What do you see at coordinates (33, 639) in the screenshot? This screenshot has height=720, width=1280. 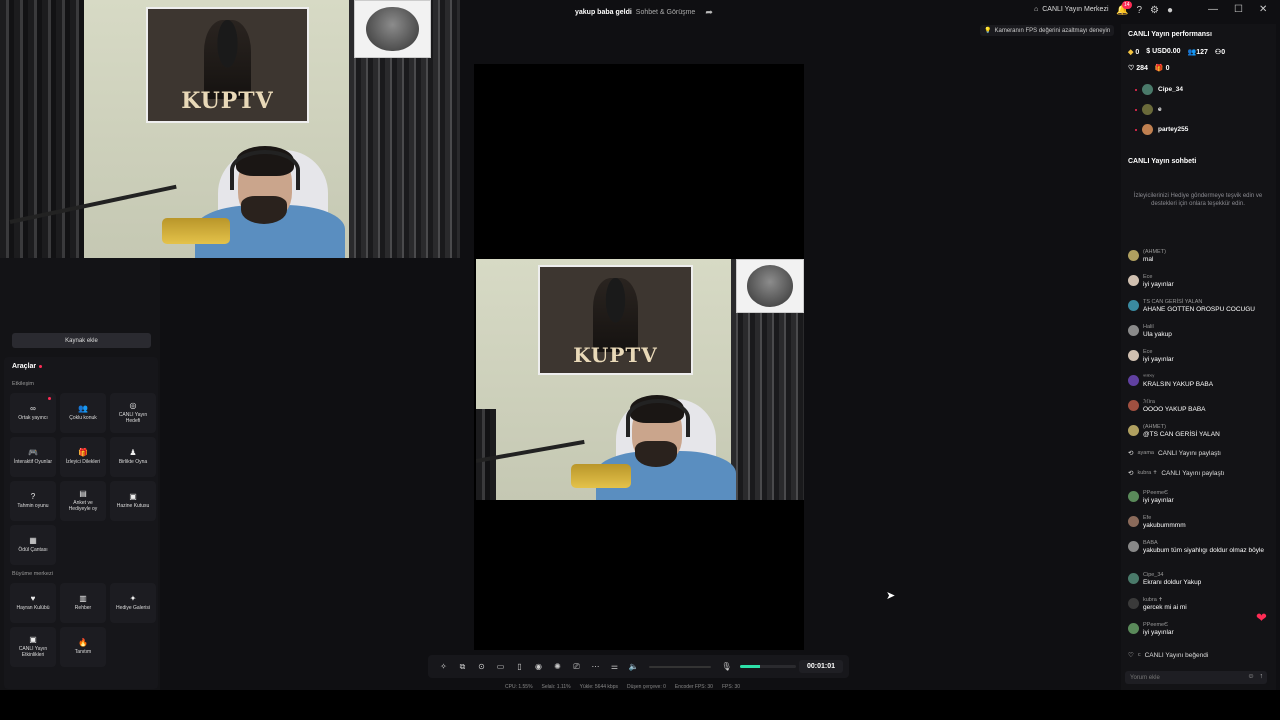 I see `tool-icon: ▣` at bounding box center [33, 639].